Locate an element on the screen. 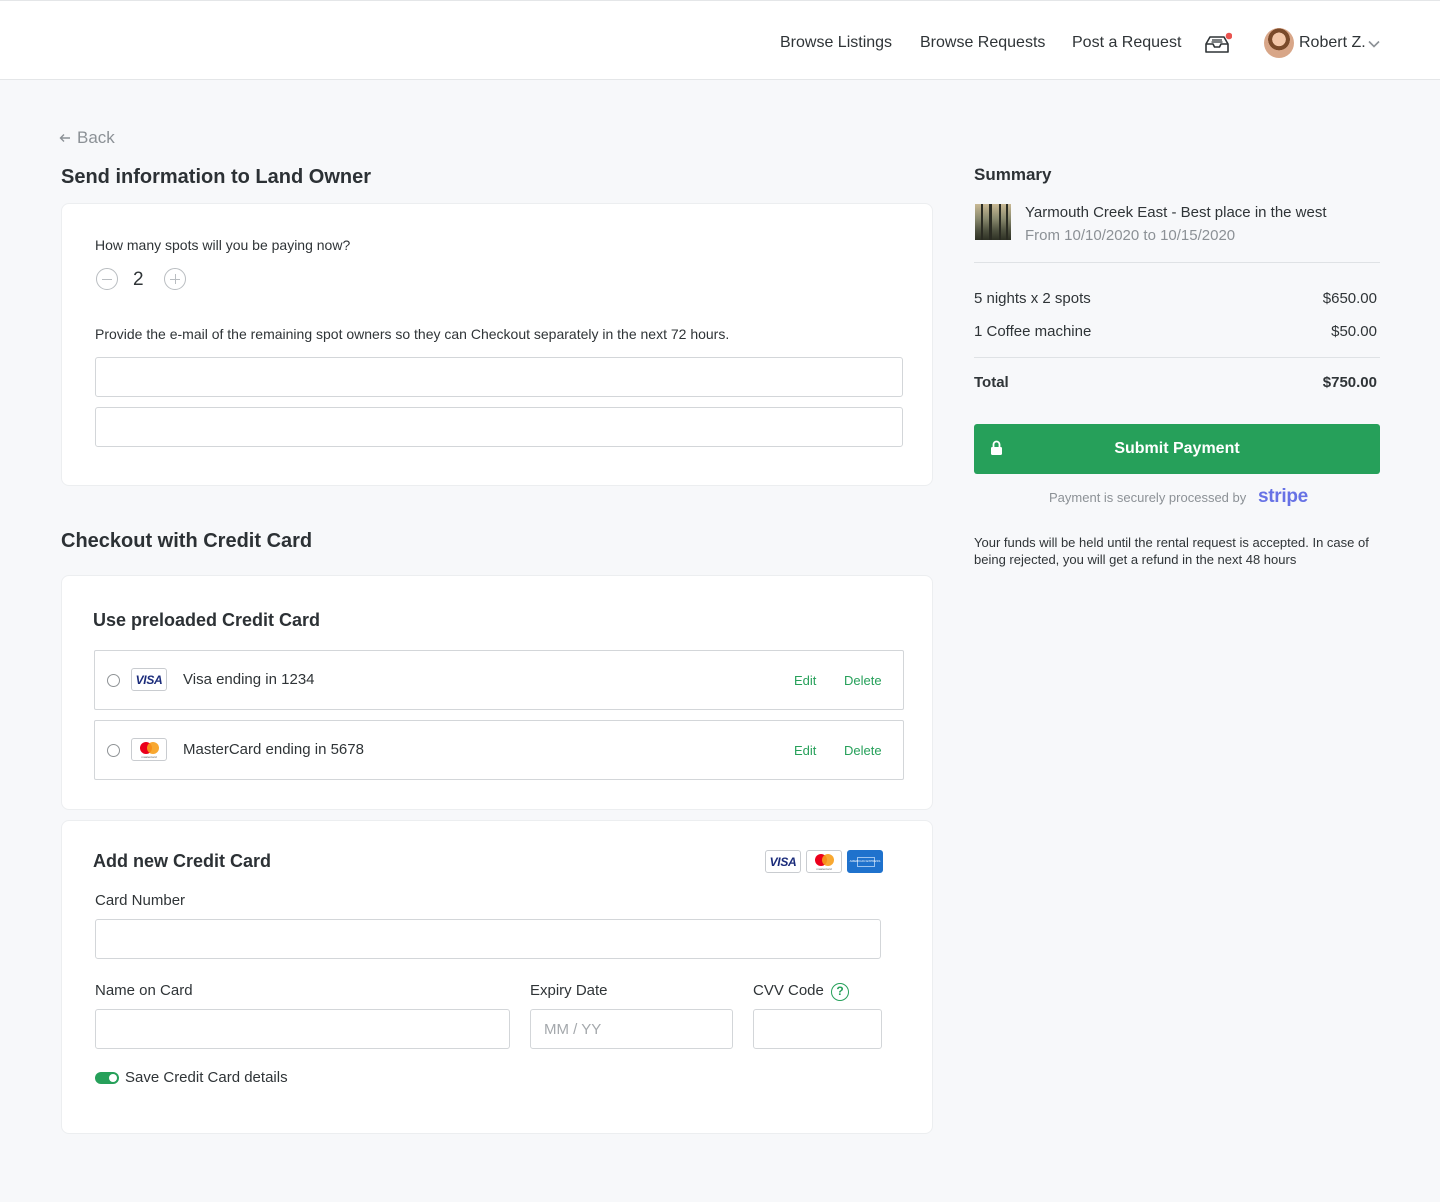  line-item-label: 1 Coffee machine is located at coordinates (1033, 331).